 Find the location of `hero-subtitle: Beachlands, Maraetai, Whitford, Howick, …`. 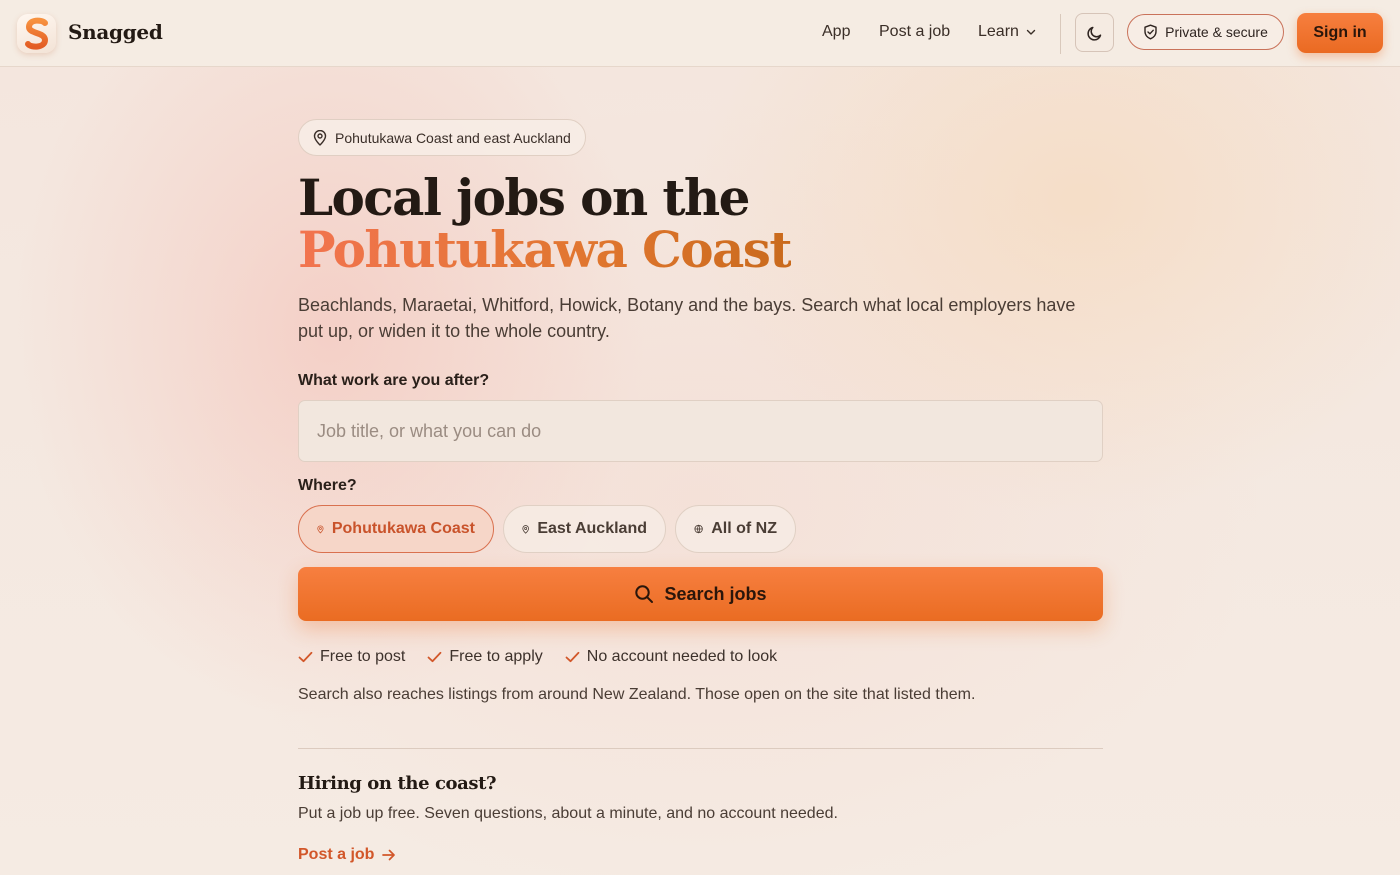

hero-subtitle: Beachlands, Maraetai, Whitford, Howick, … is located at coordinates (687, 318).